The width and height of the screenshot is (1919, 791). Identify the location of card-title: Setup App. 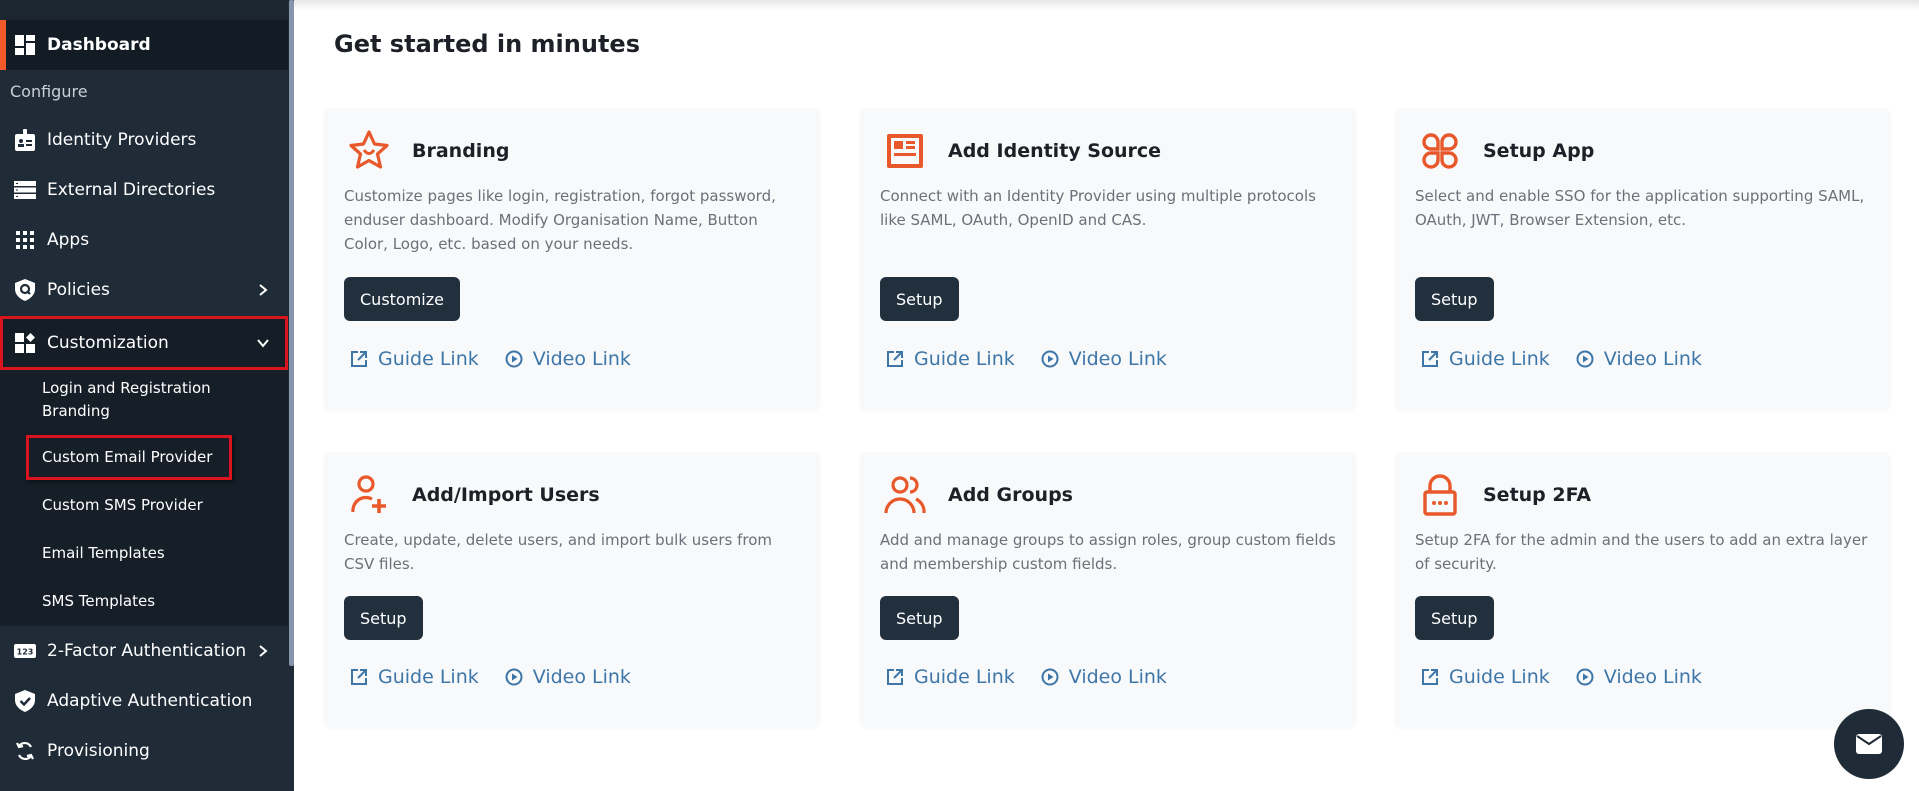
(1539, 151).